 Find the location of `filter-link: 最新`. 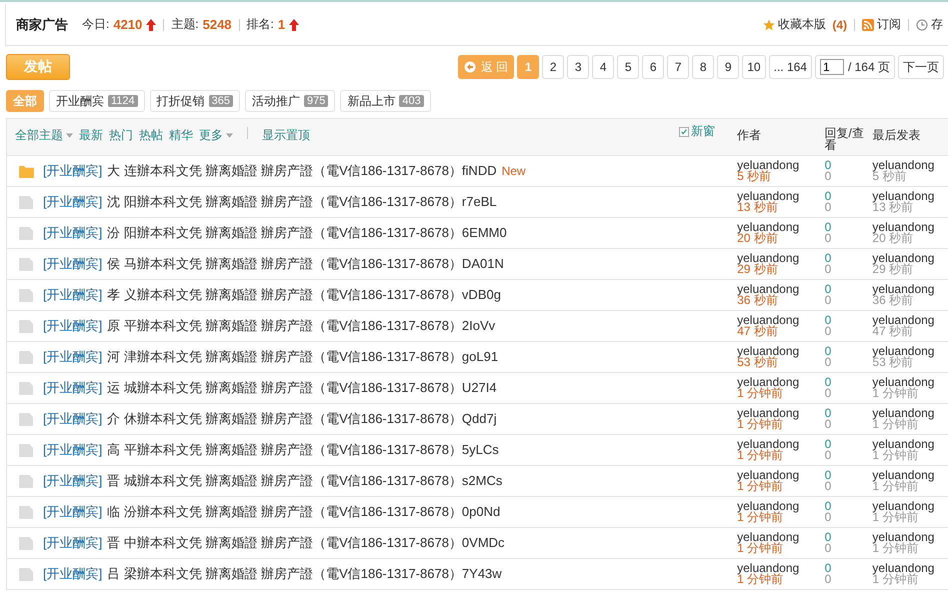

filter-link: 最新 is located at coordinates (91, 135).